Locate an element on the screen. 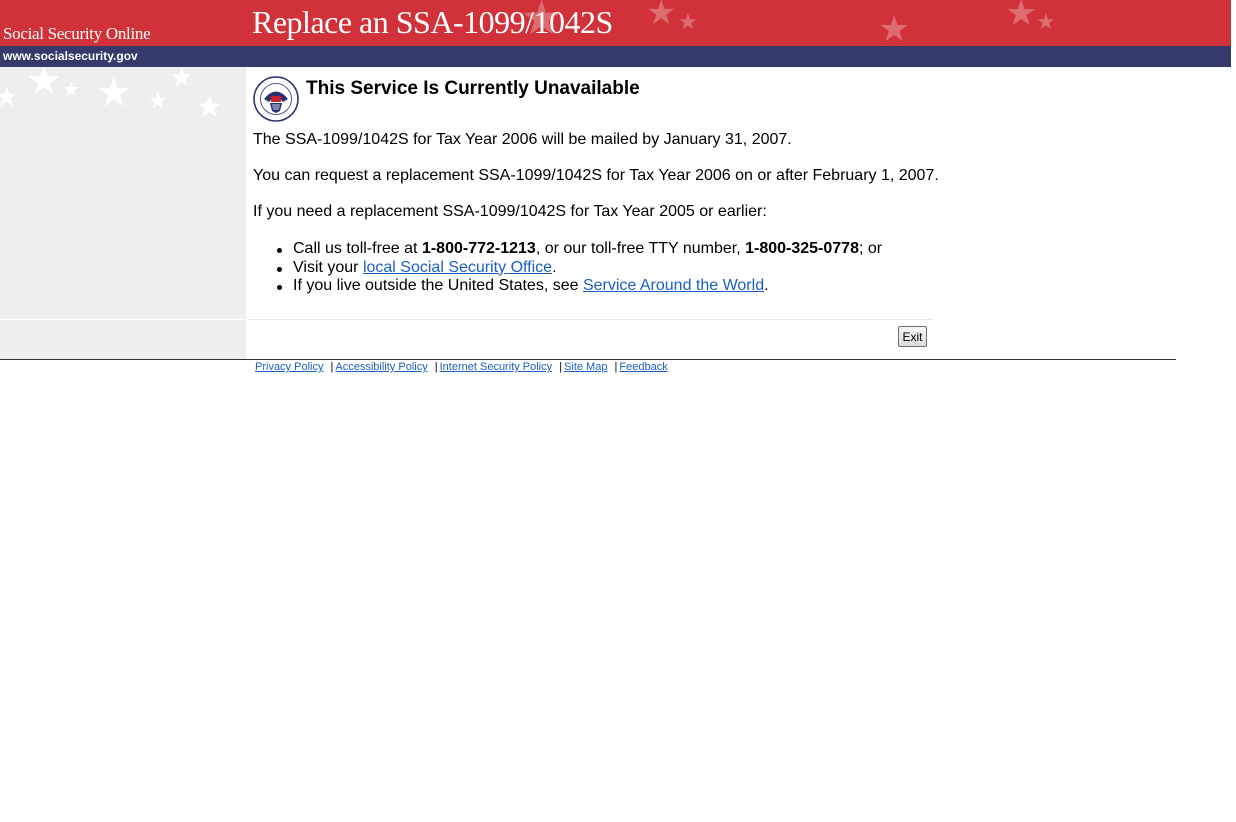  accessibility-policy-link: Accessibility Policy is located at coordinates (381, 367).